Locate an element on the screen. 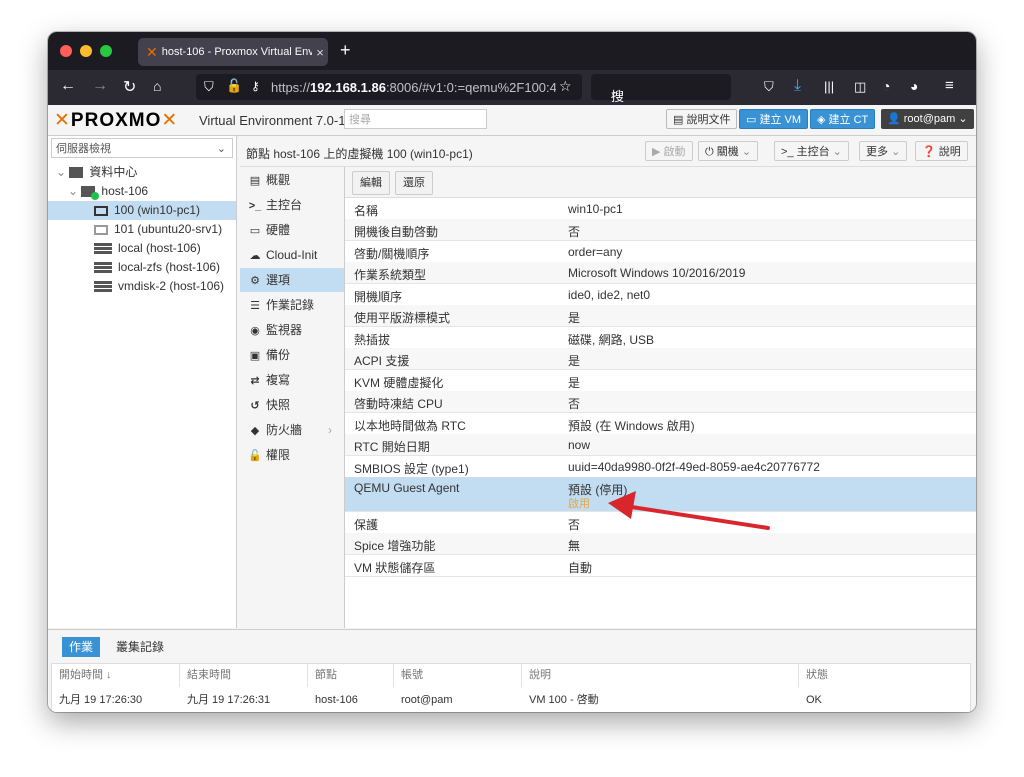 The width and height of the screenshot is (1024, 777). annotation-arrow is located at coordinates (689, 510).